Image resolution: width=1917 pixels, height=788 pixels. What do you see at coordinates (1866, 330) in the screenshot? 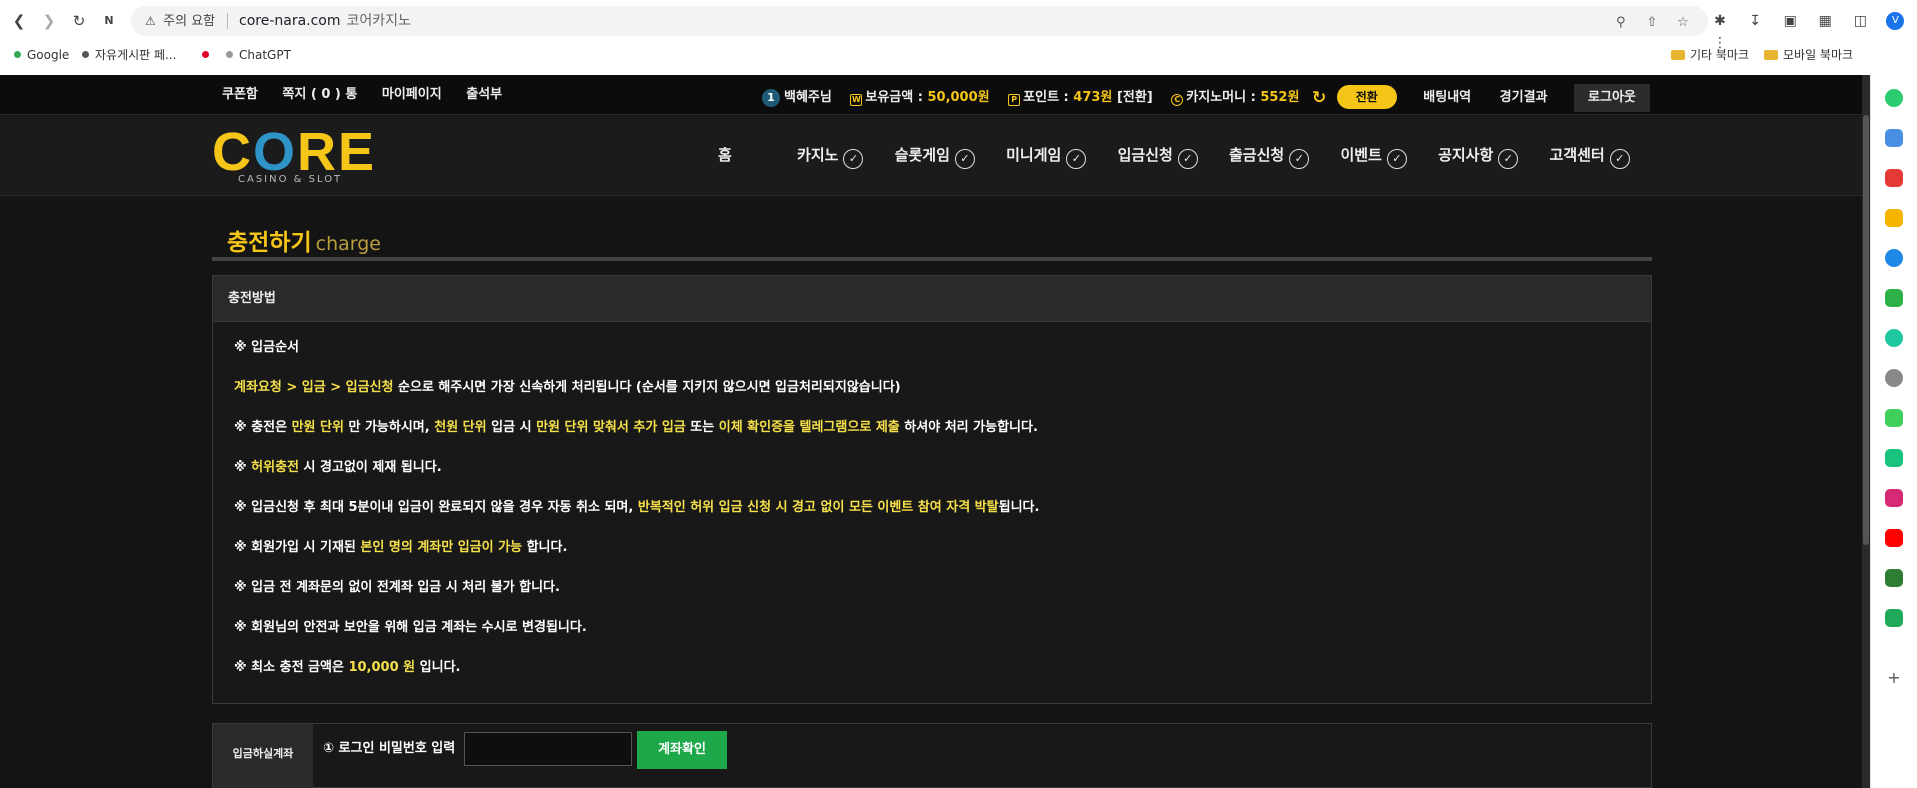
I see `scrollbar-thumb` at bounding box center [1866, 330].